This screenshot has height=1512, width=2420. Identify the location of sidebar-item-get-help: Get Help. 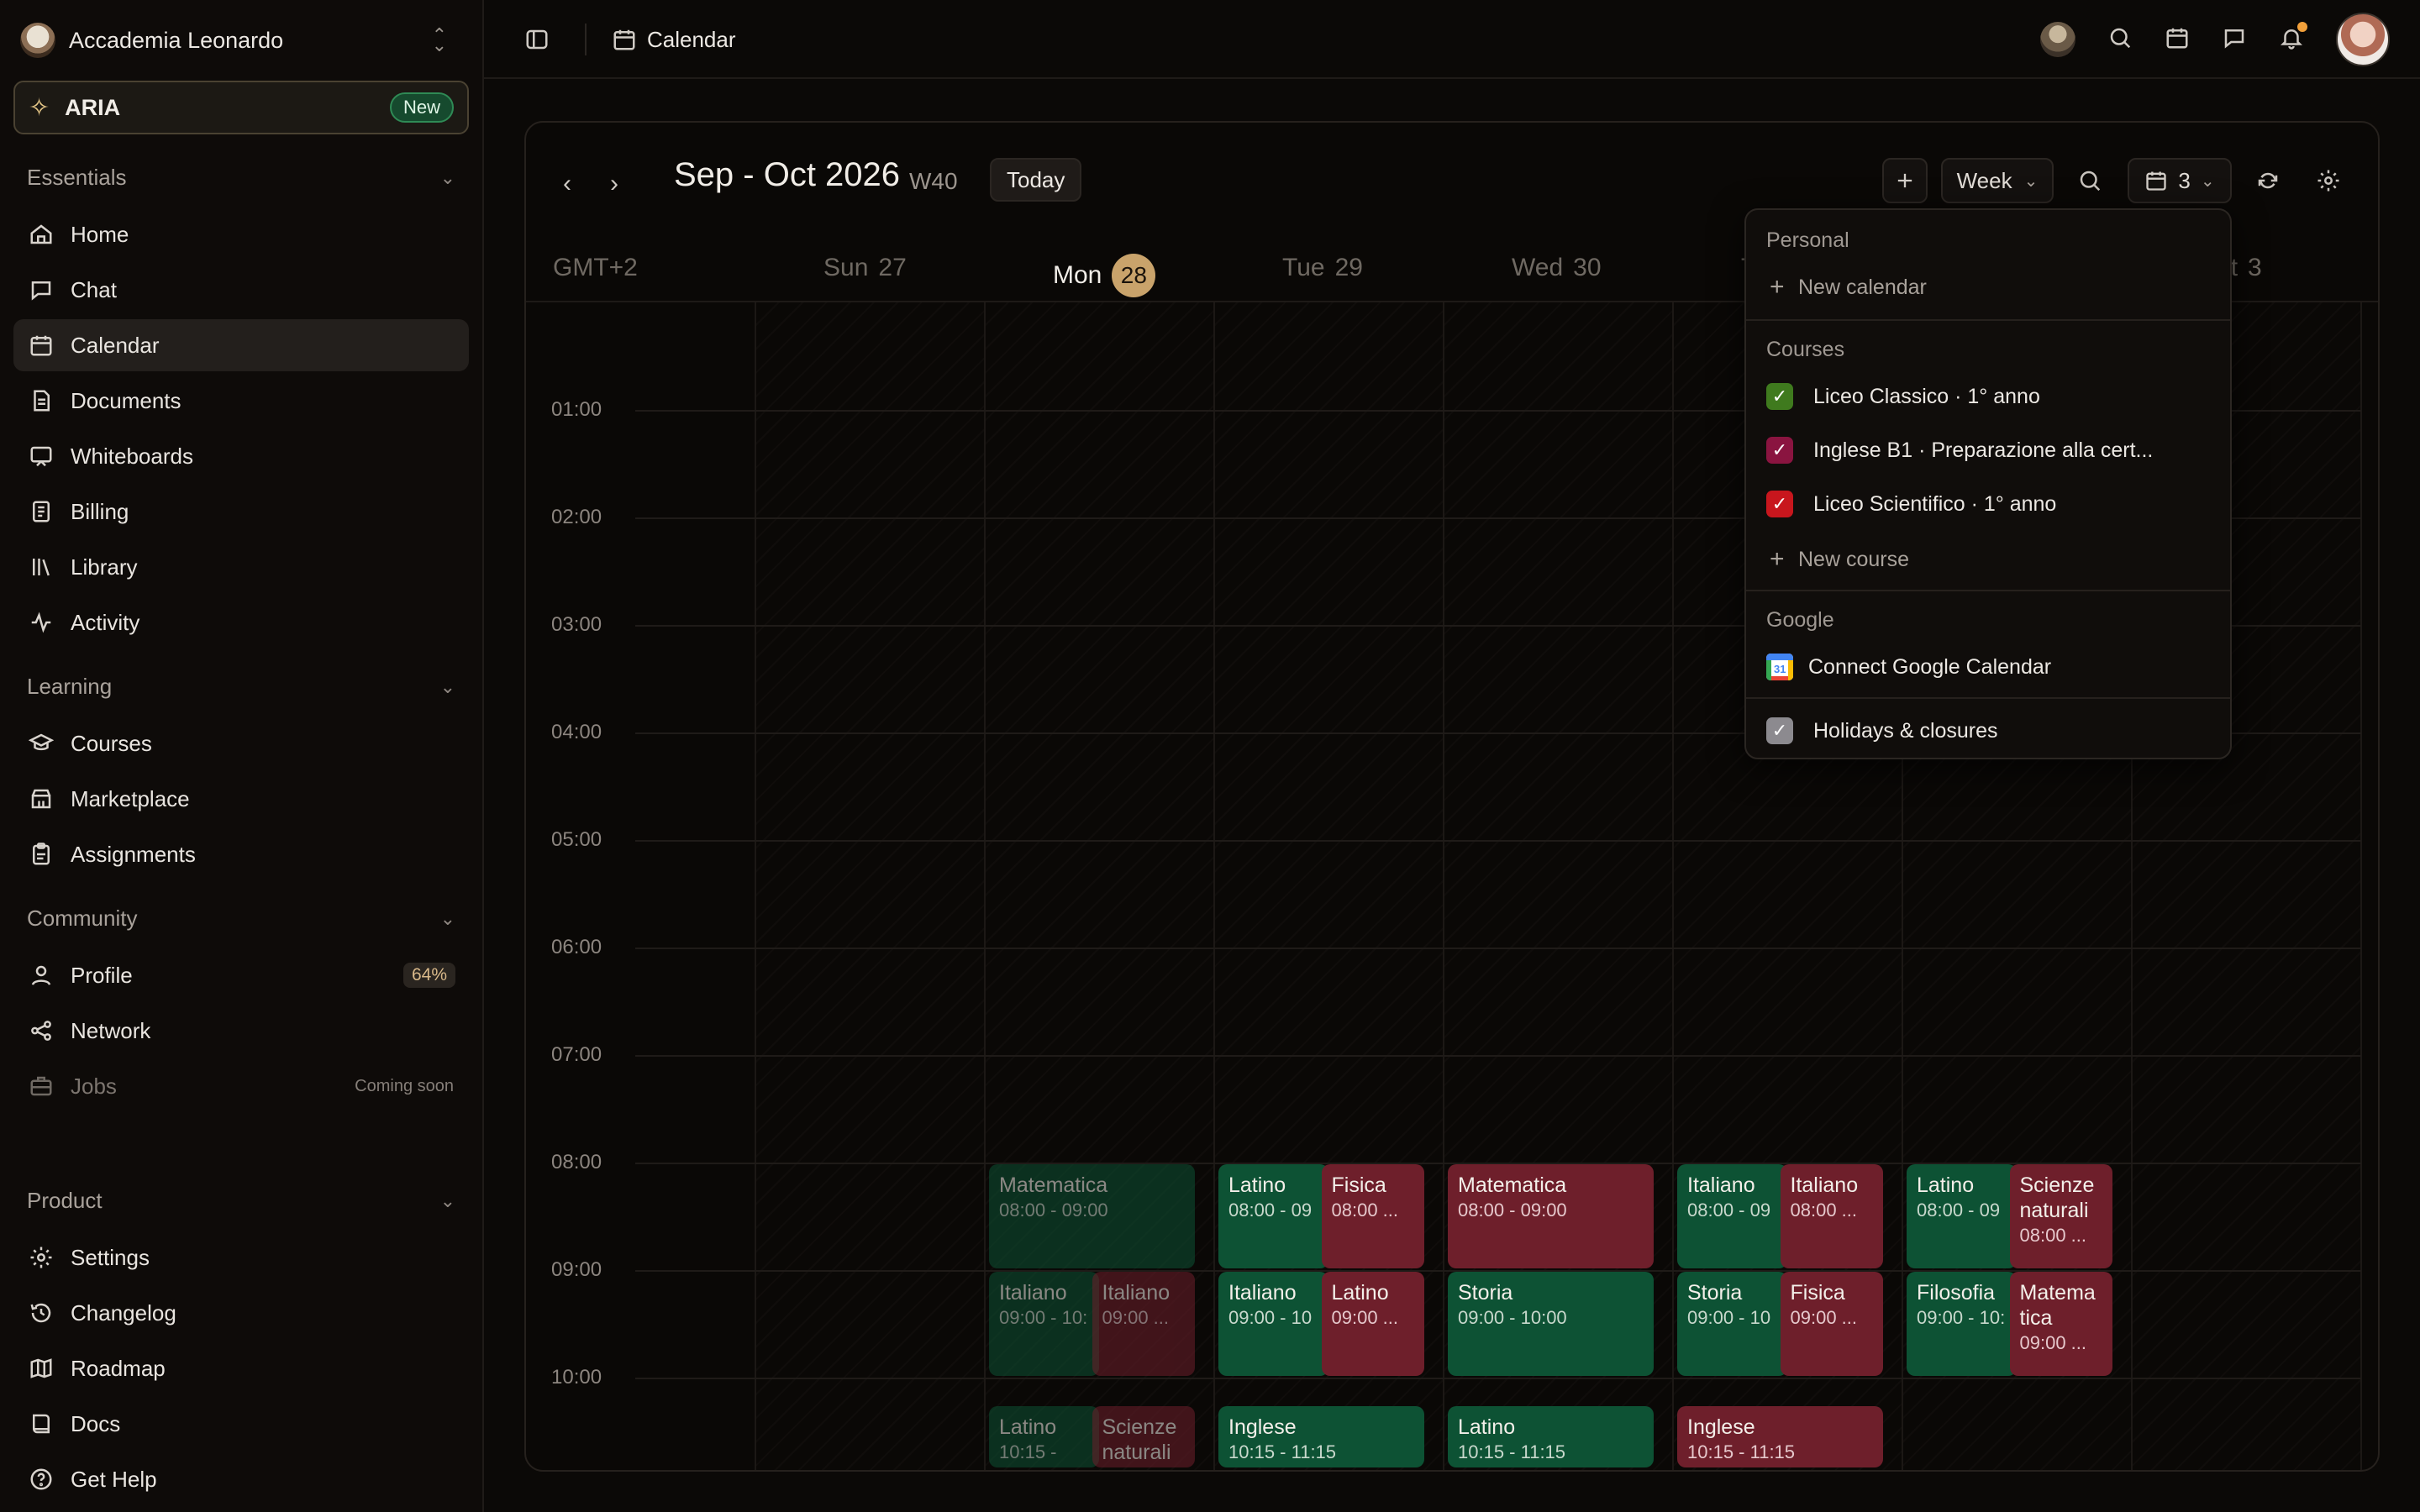
(241, 1479).